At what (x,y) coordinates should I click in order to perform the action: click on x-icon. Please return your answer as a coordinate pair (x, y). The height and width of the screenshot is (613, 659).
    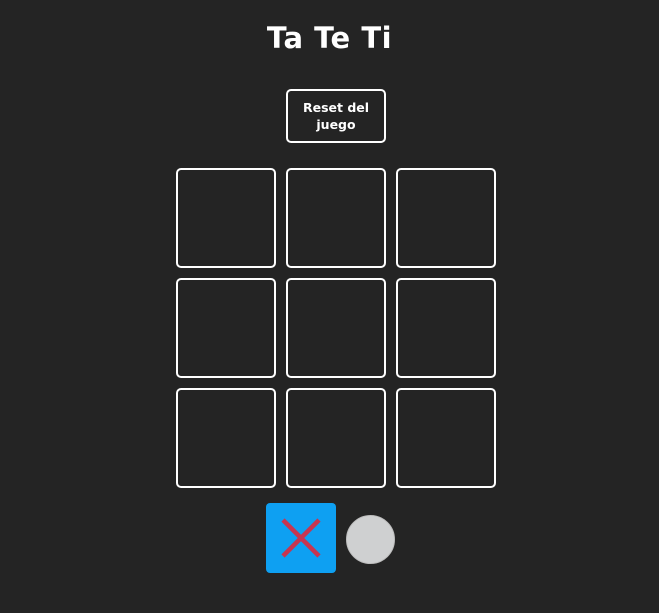
    Looking at the image, I should click on (301, 538).